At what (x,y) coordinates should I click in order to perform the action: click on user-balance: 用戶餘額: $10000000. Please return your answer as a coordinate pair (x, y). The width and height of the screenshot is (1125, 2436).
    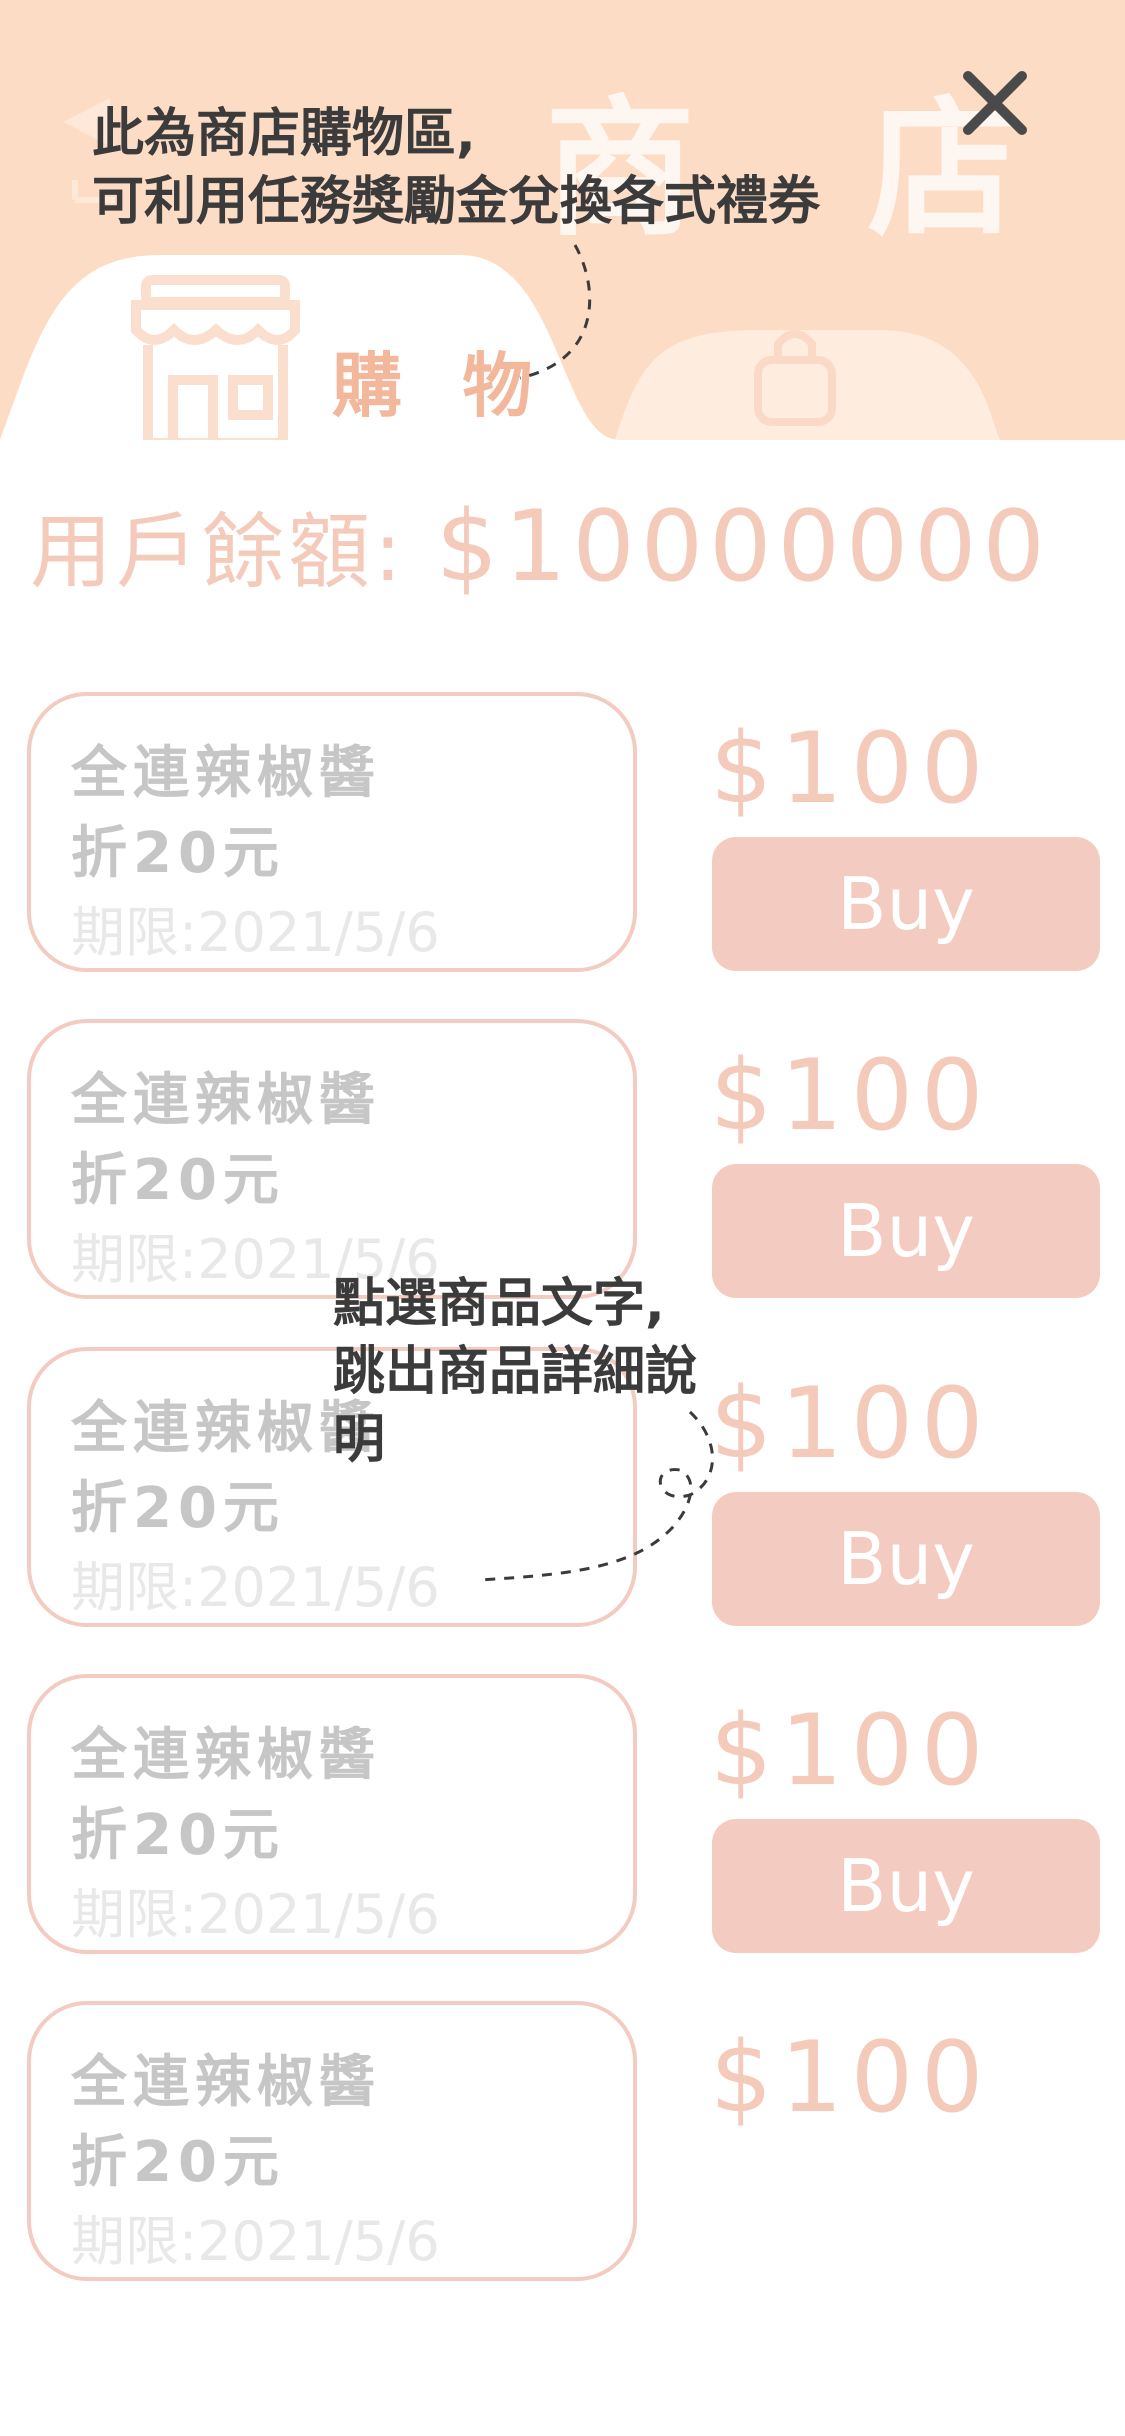
    Looking at the image, I should click on (540, 544).